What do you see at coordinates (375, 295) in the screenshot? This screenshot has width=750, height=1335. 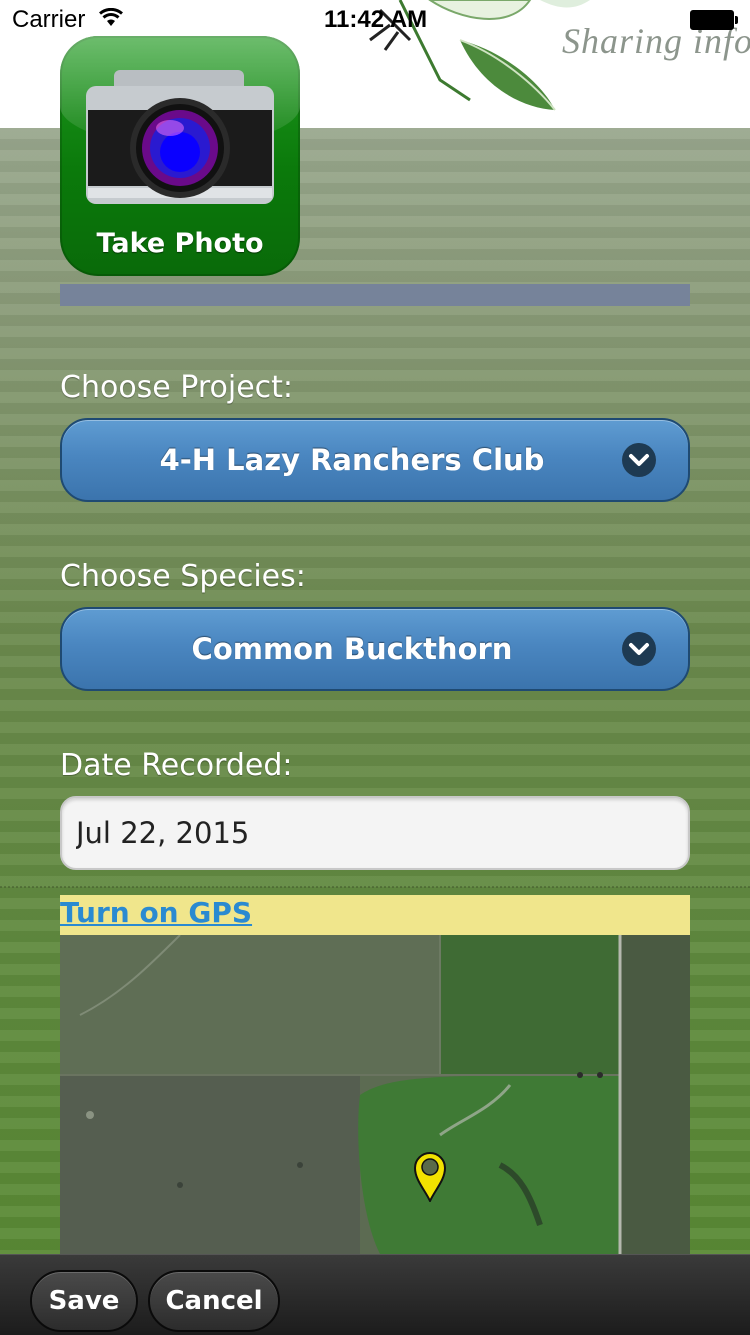 I see `divider-bar` at bounding box center [375, 295].